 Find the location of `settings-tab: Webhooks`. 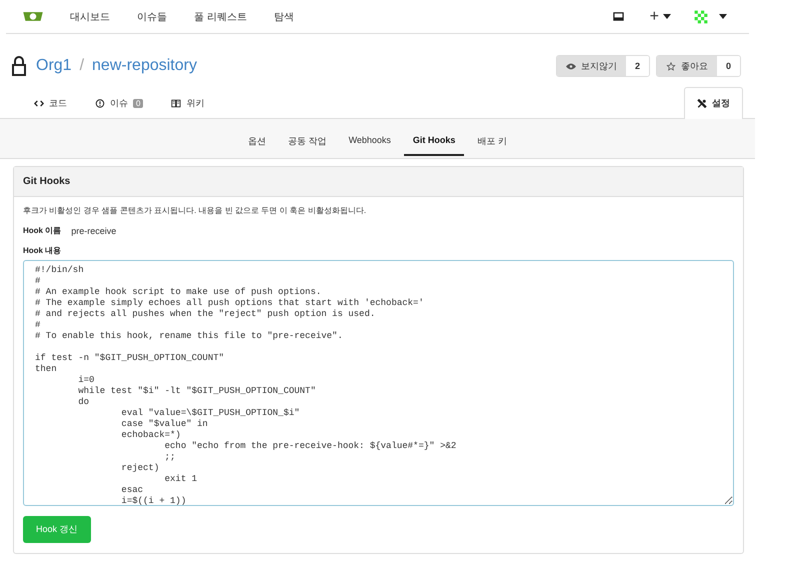

settings-tab: Webhooks is located at coordinates (370, 141).